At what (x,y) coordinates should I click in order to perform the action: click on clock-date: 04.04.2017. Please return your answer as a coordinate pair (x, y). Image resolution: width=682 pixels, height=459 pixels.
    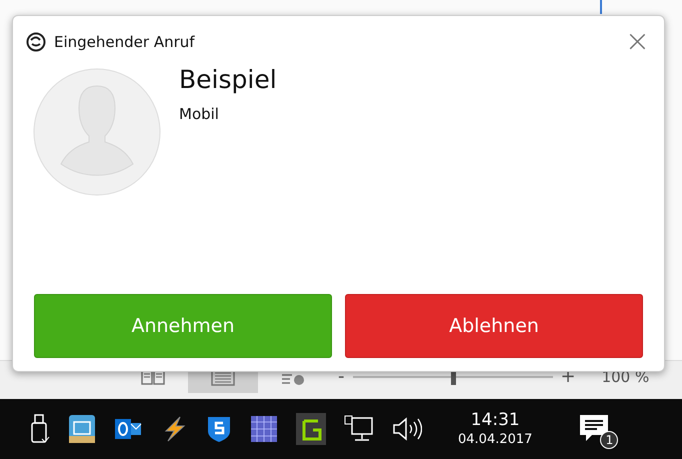
    Looking at the image, I should click on (495, 440).